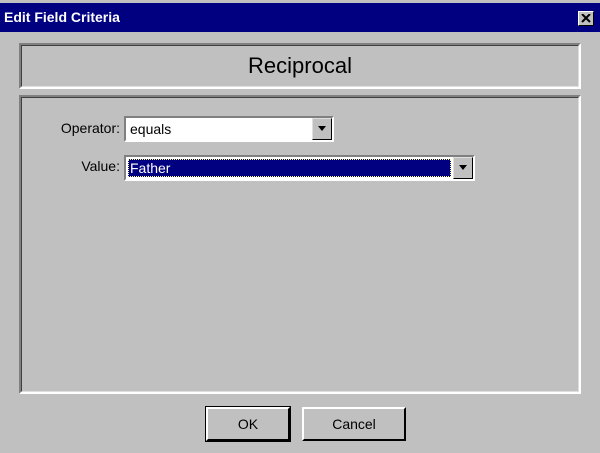  What do you see at coordinates (90, 128) in the screenshot?
I see `operator-label: Operator:` at bounding box center [90, 128].